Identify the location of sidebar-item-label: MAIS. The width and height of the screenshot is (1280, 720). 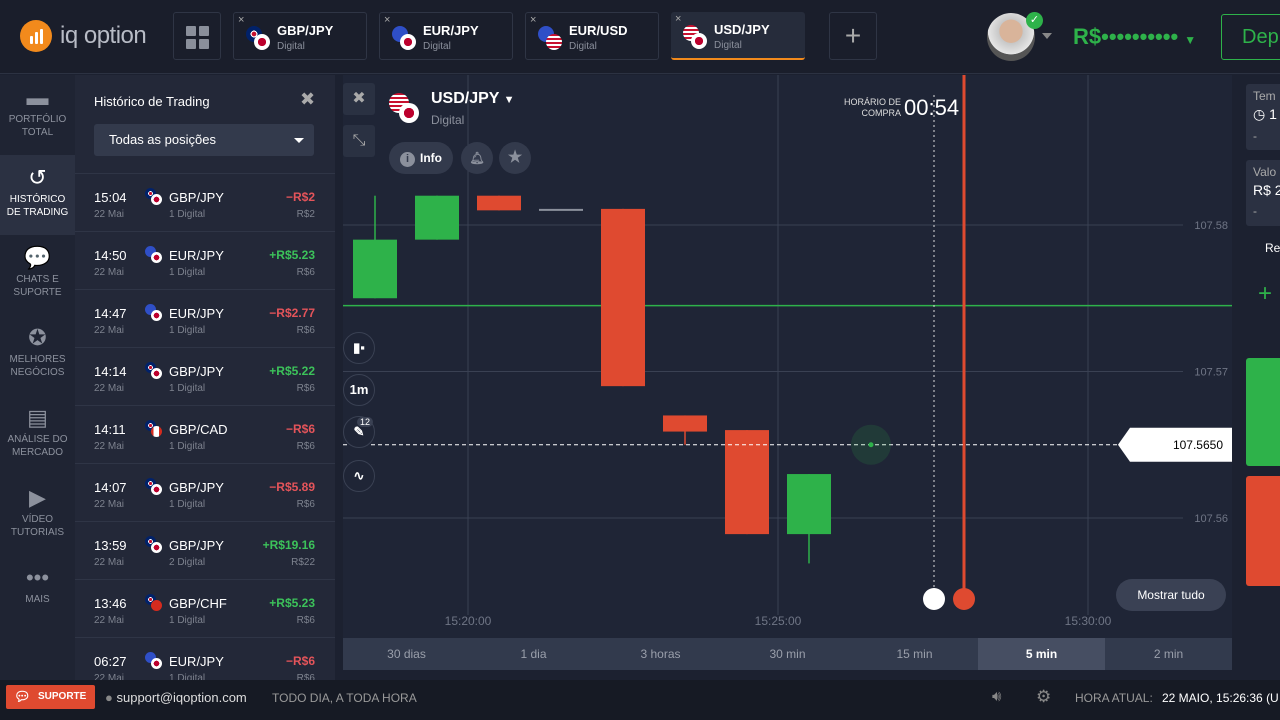
(37, 599).